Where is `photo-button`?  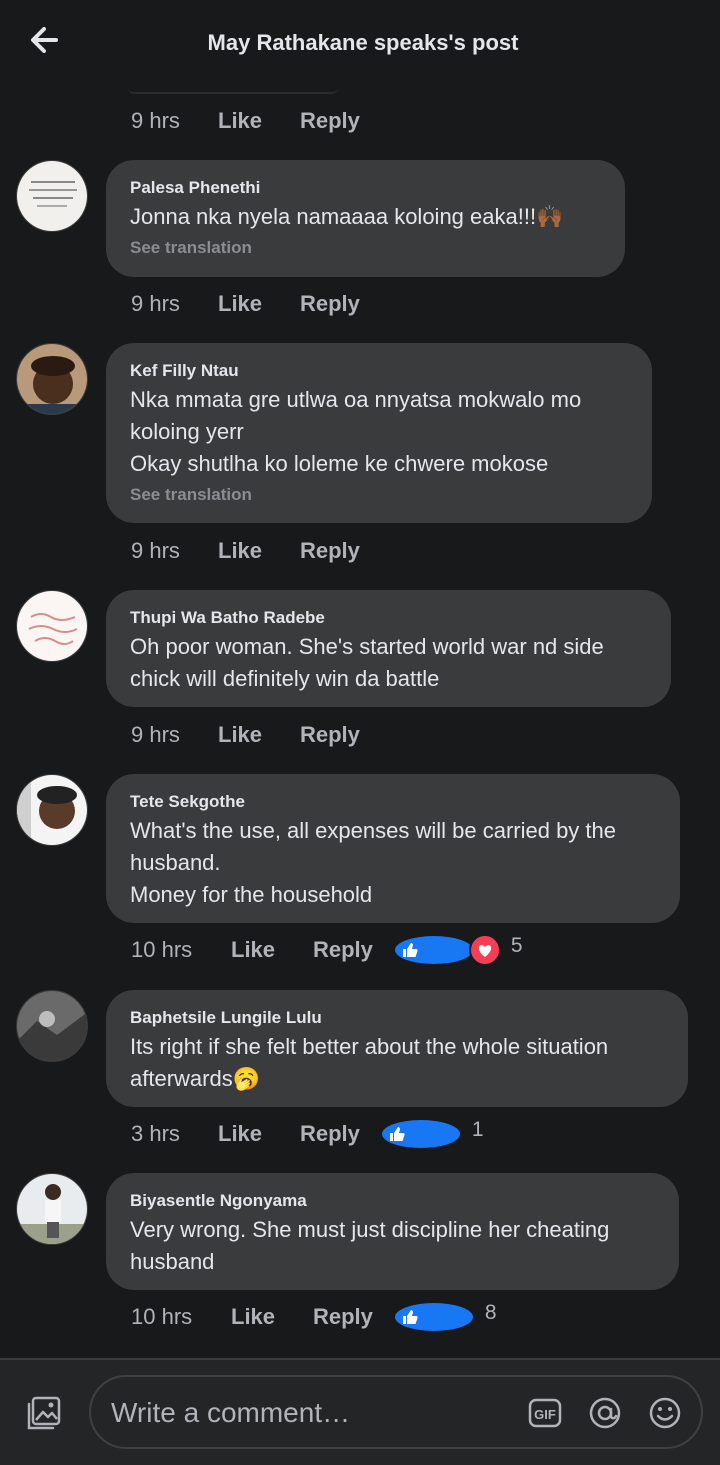 photo-button is located at coordinates (44, 1413).